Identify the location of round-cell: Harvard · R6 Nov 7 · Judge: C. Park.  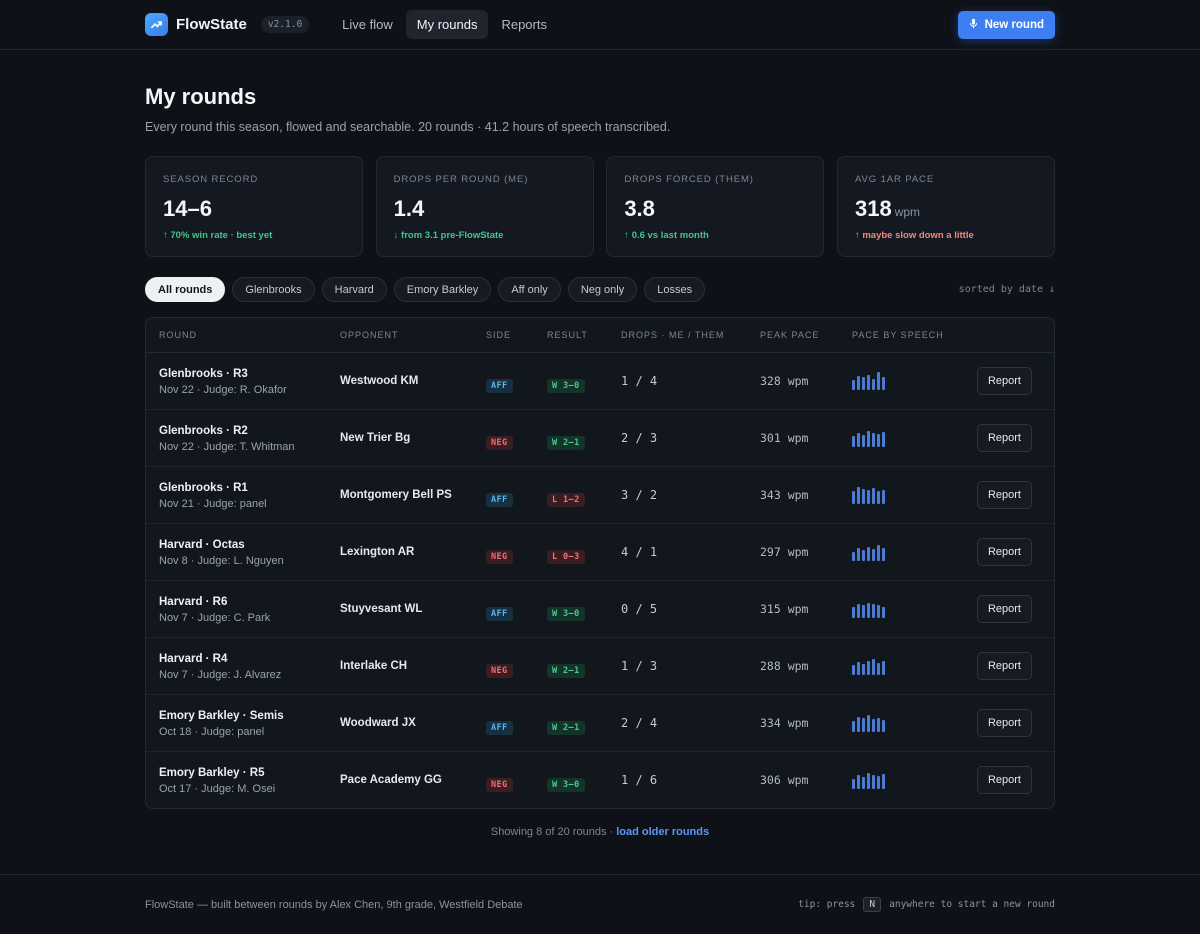
(214, 610).